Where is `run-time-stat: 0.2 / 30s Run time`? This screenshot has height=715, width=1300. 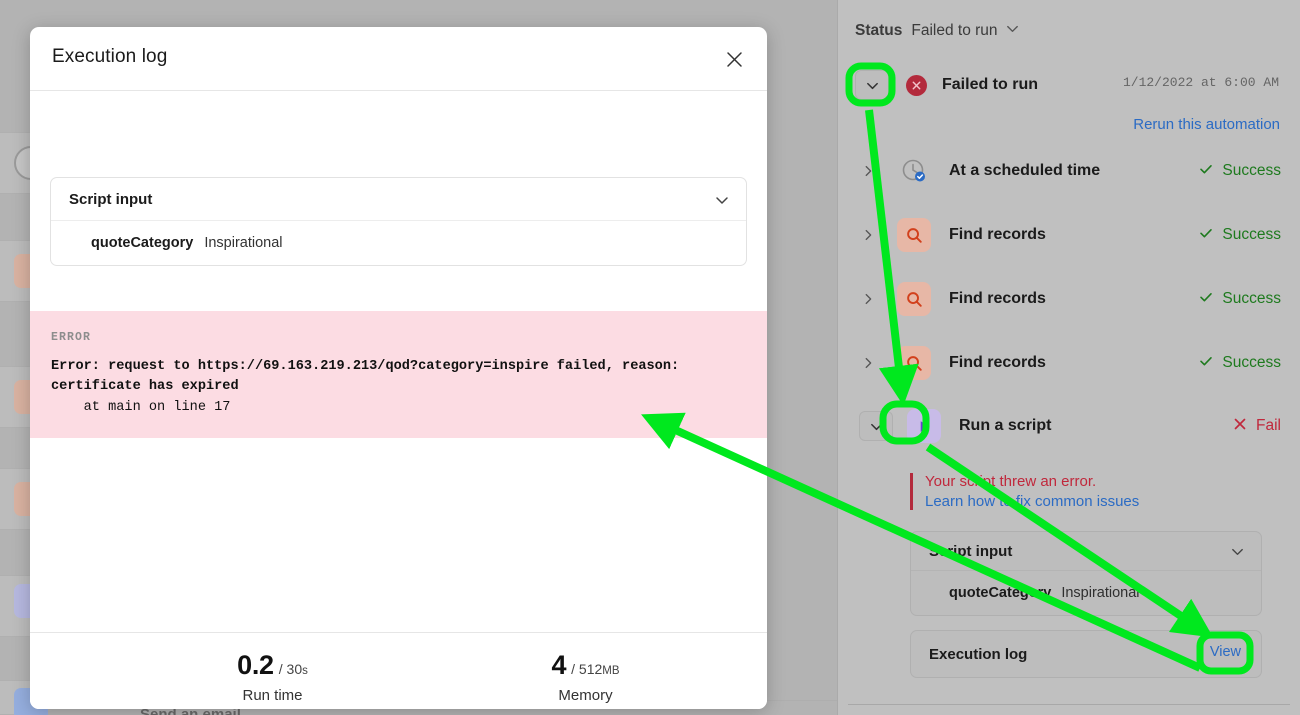
run-time-stat: 0.2 / 30s Run time is located at coordinates (272, 677).